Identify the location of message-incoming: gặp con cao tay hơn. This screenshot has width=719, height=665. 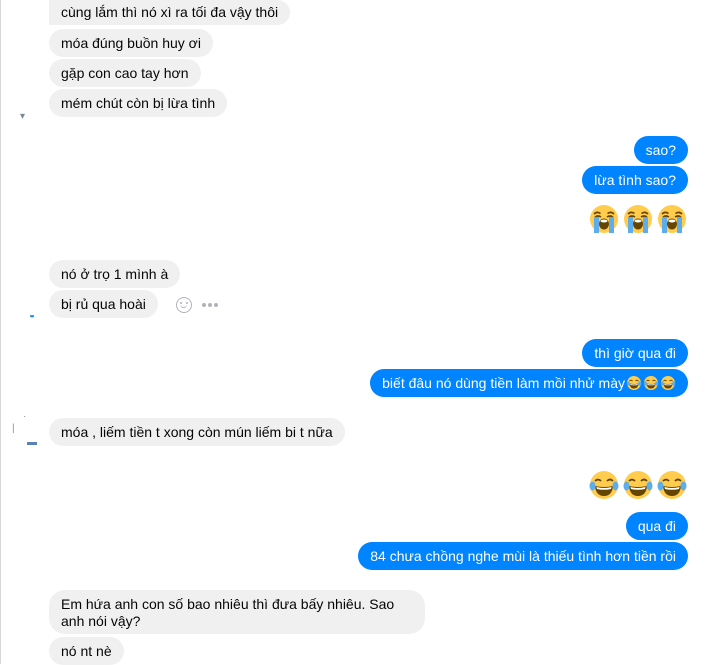
(125, 73).